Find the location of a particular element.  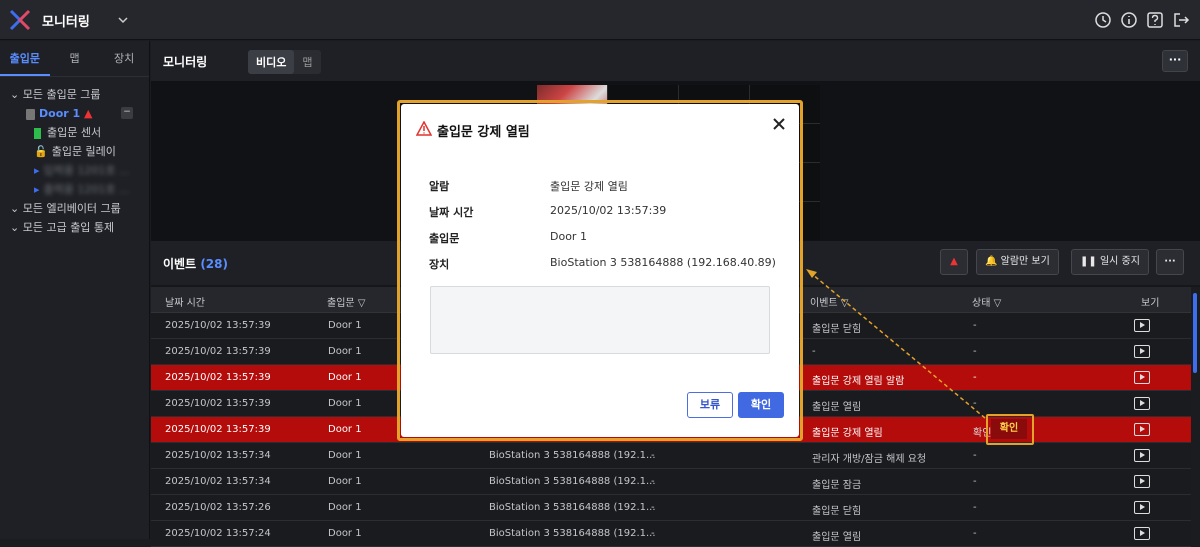

dialog-title: 출입문 강제 열림 is located at coordinates (483, 132).